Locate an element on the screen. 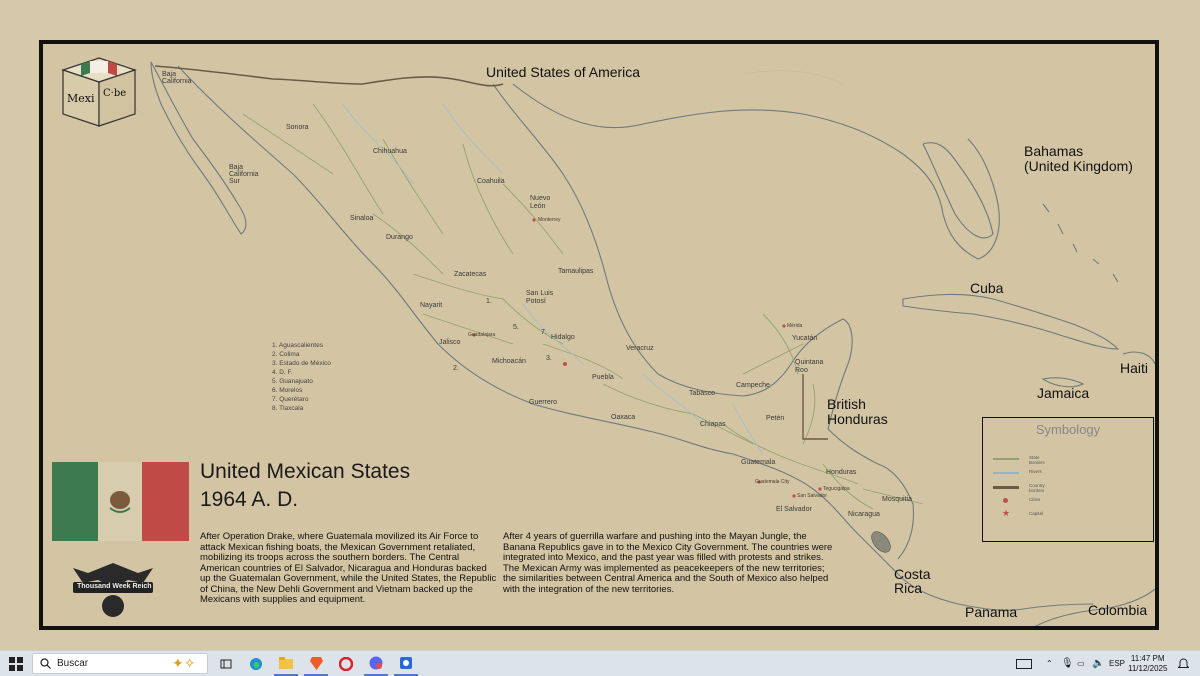 Image resolution: width=1200 pixels, height=676 pixels. label-durango: Durango is located at coordinates (399, 237).